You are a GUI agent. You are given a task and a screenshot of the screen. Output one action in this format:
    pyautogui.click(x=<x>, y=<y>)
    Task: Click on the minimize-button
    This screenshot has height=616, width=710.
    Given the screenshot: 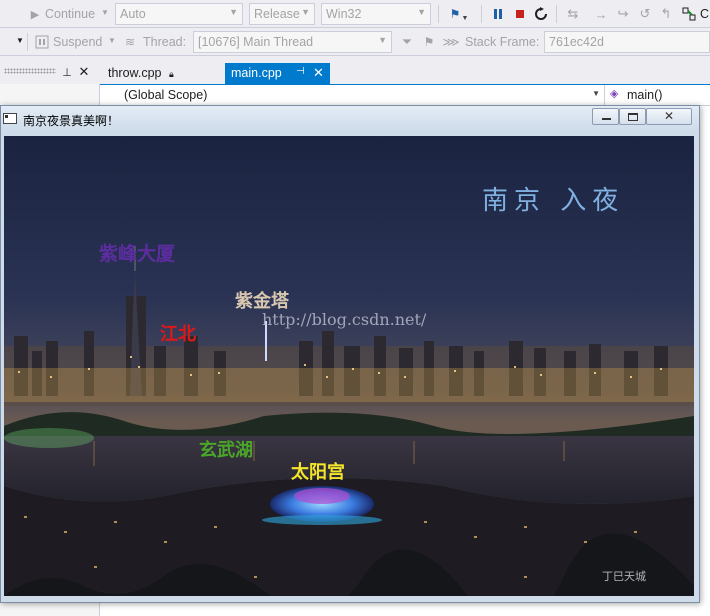 What is the action you would take?
    pyautogui.click(x=605, y=116)
    